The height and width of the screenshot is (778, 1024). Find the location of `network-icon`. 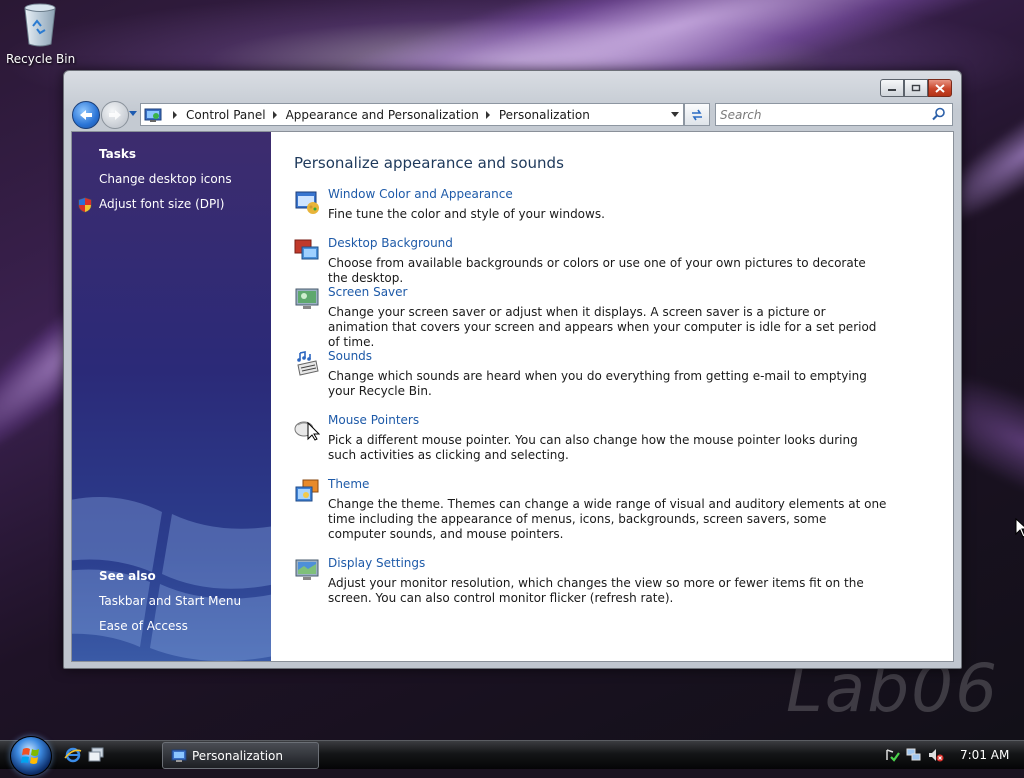

network-icon is located at coordinates (914, 755).